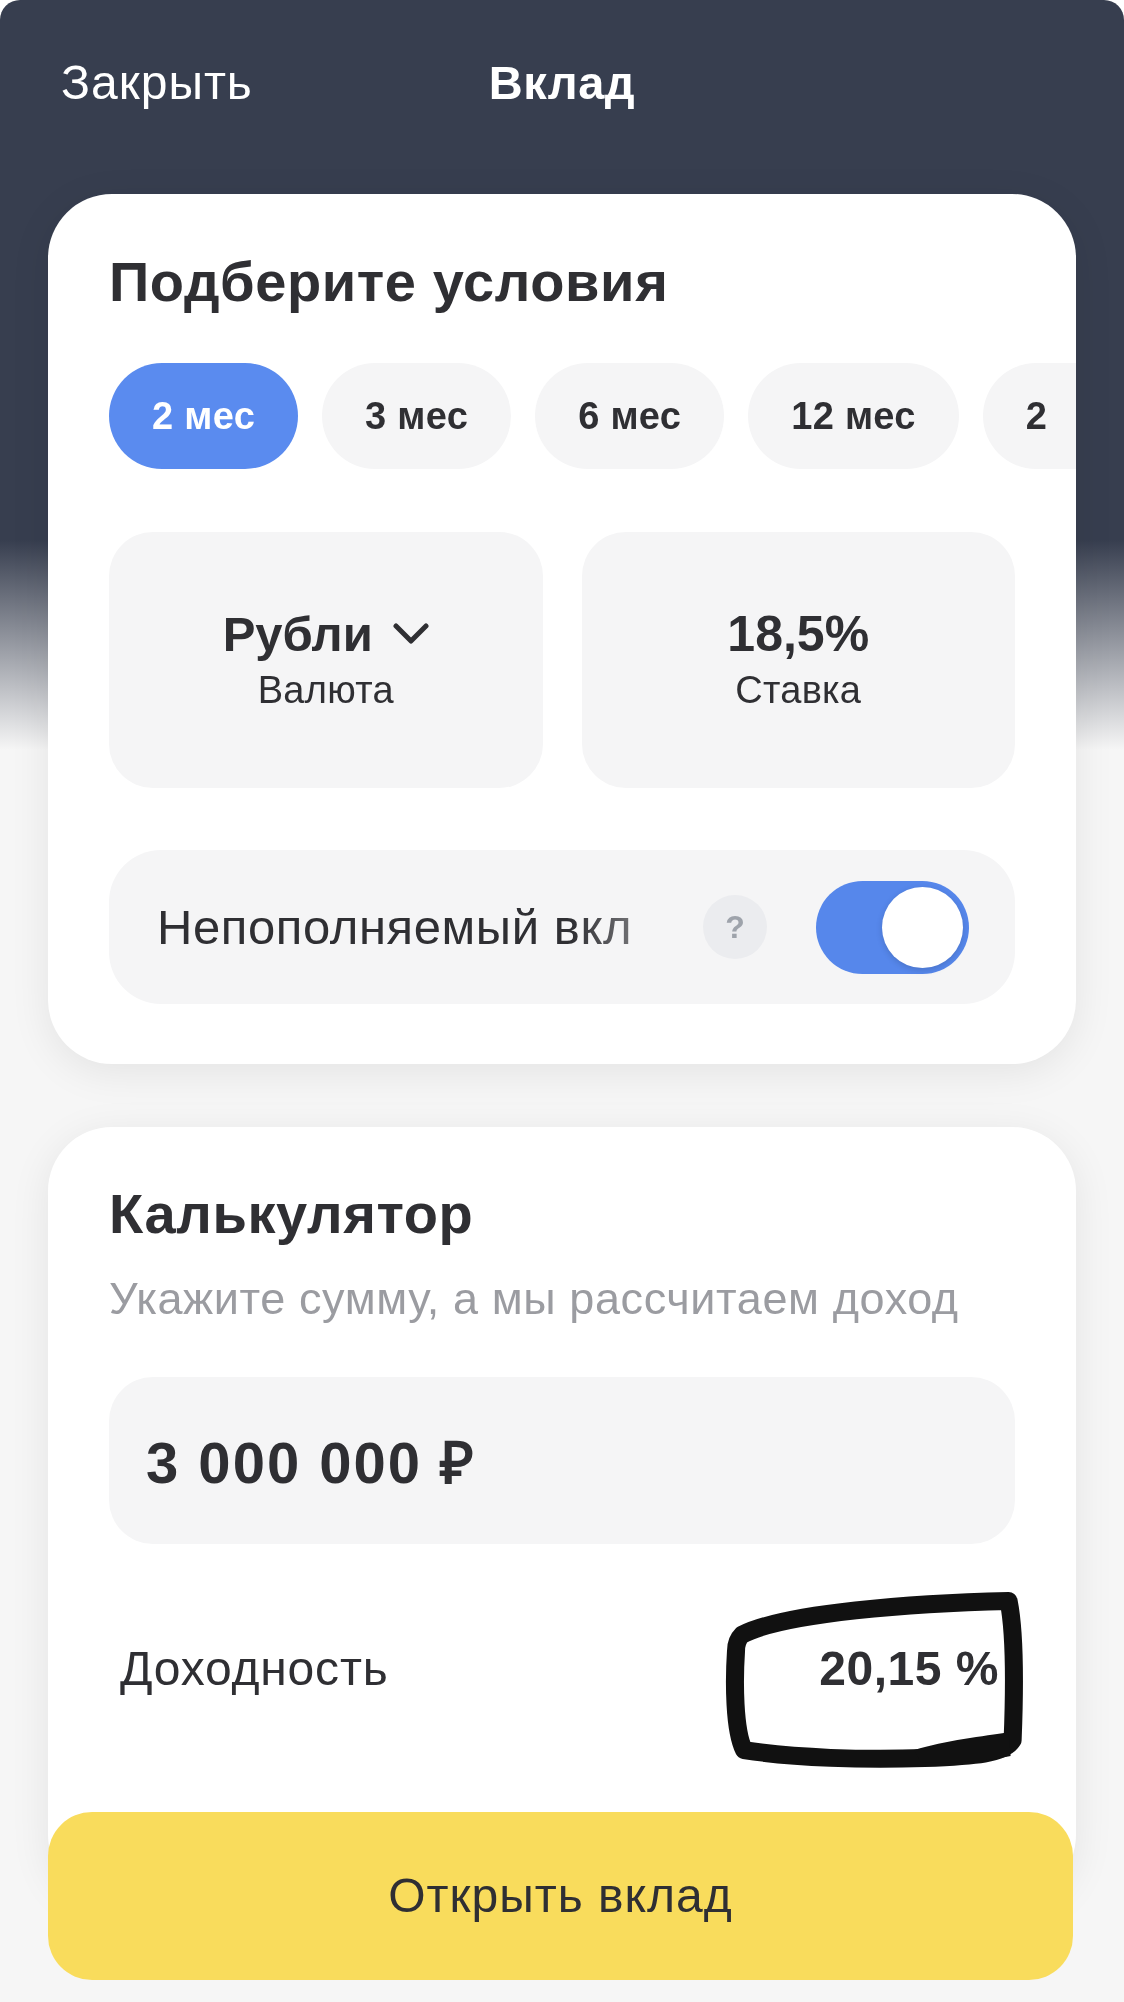 The height and width of the screenshot is (2002, 1124). What do you see at coordinates (562, 83) in the screenshot?
I see `screen-title: Вклад` at bounding box center [562, 83].